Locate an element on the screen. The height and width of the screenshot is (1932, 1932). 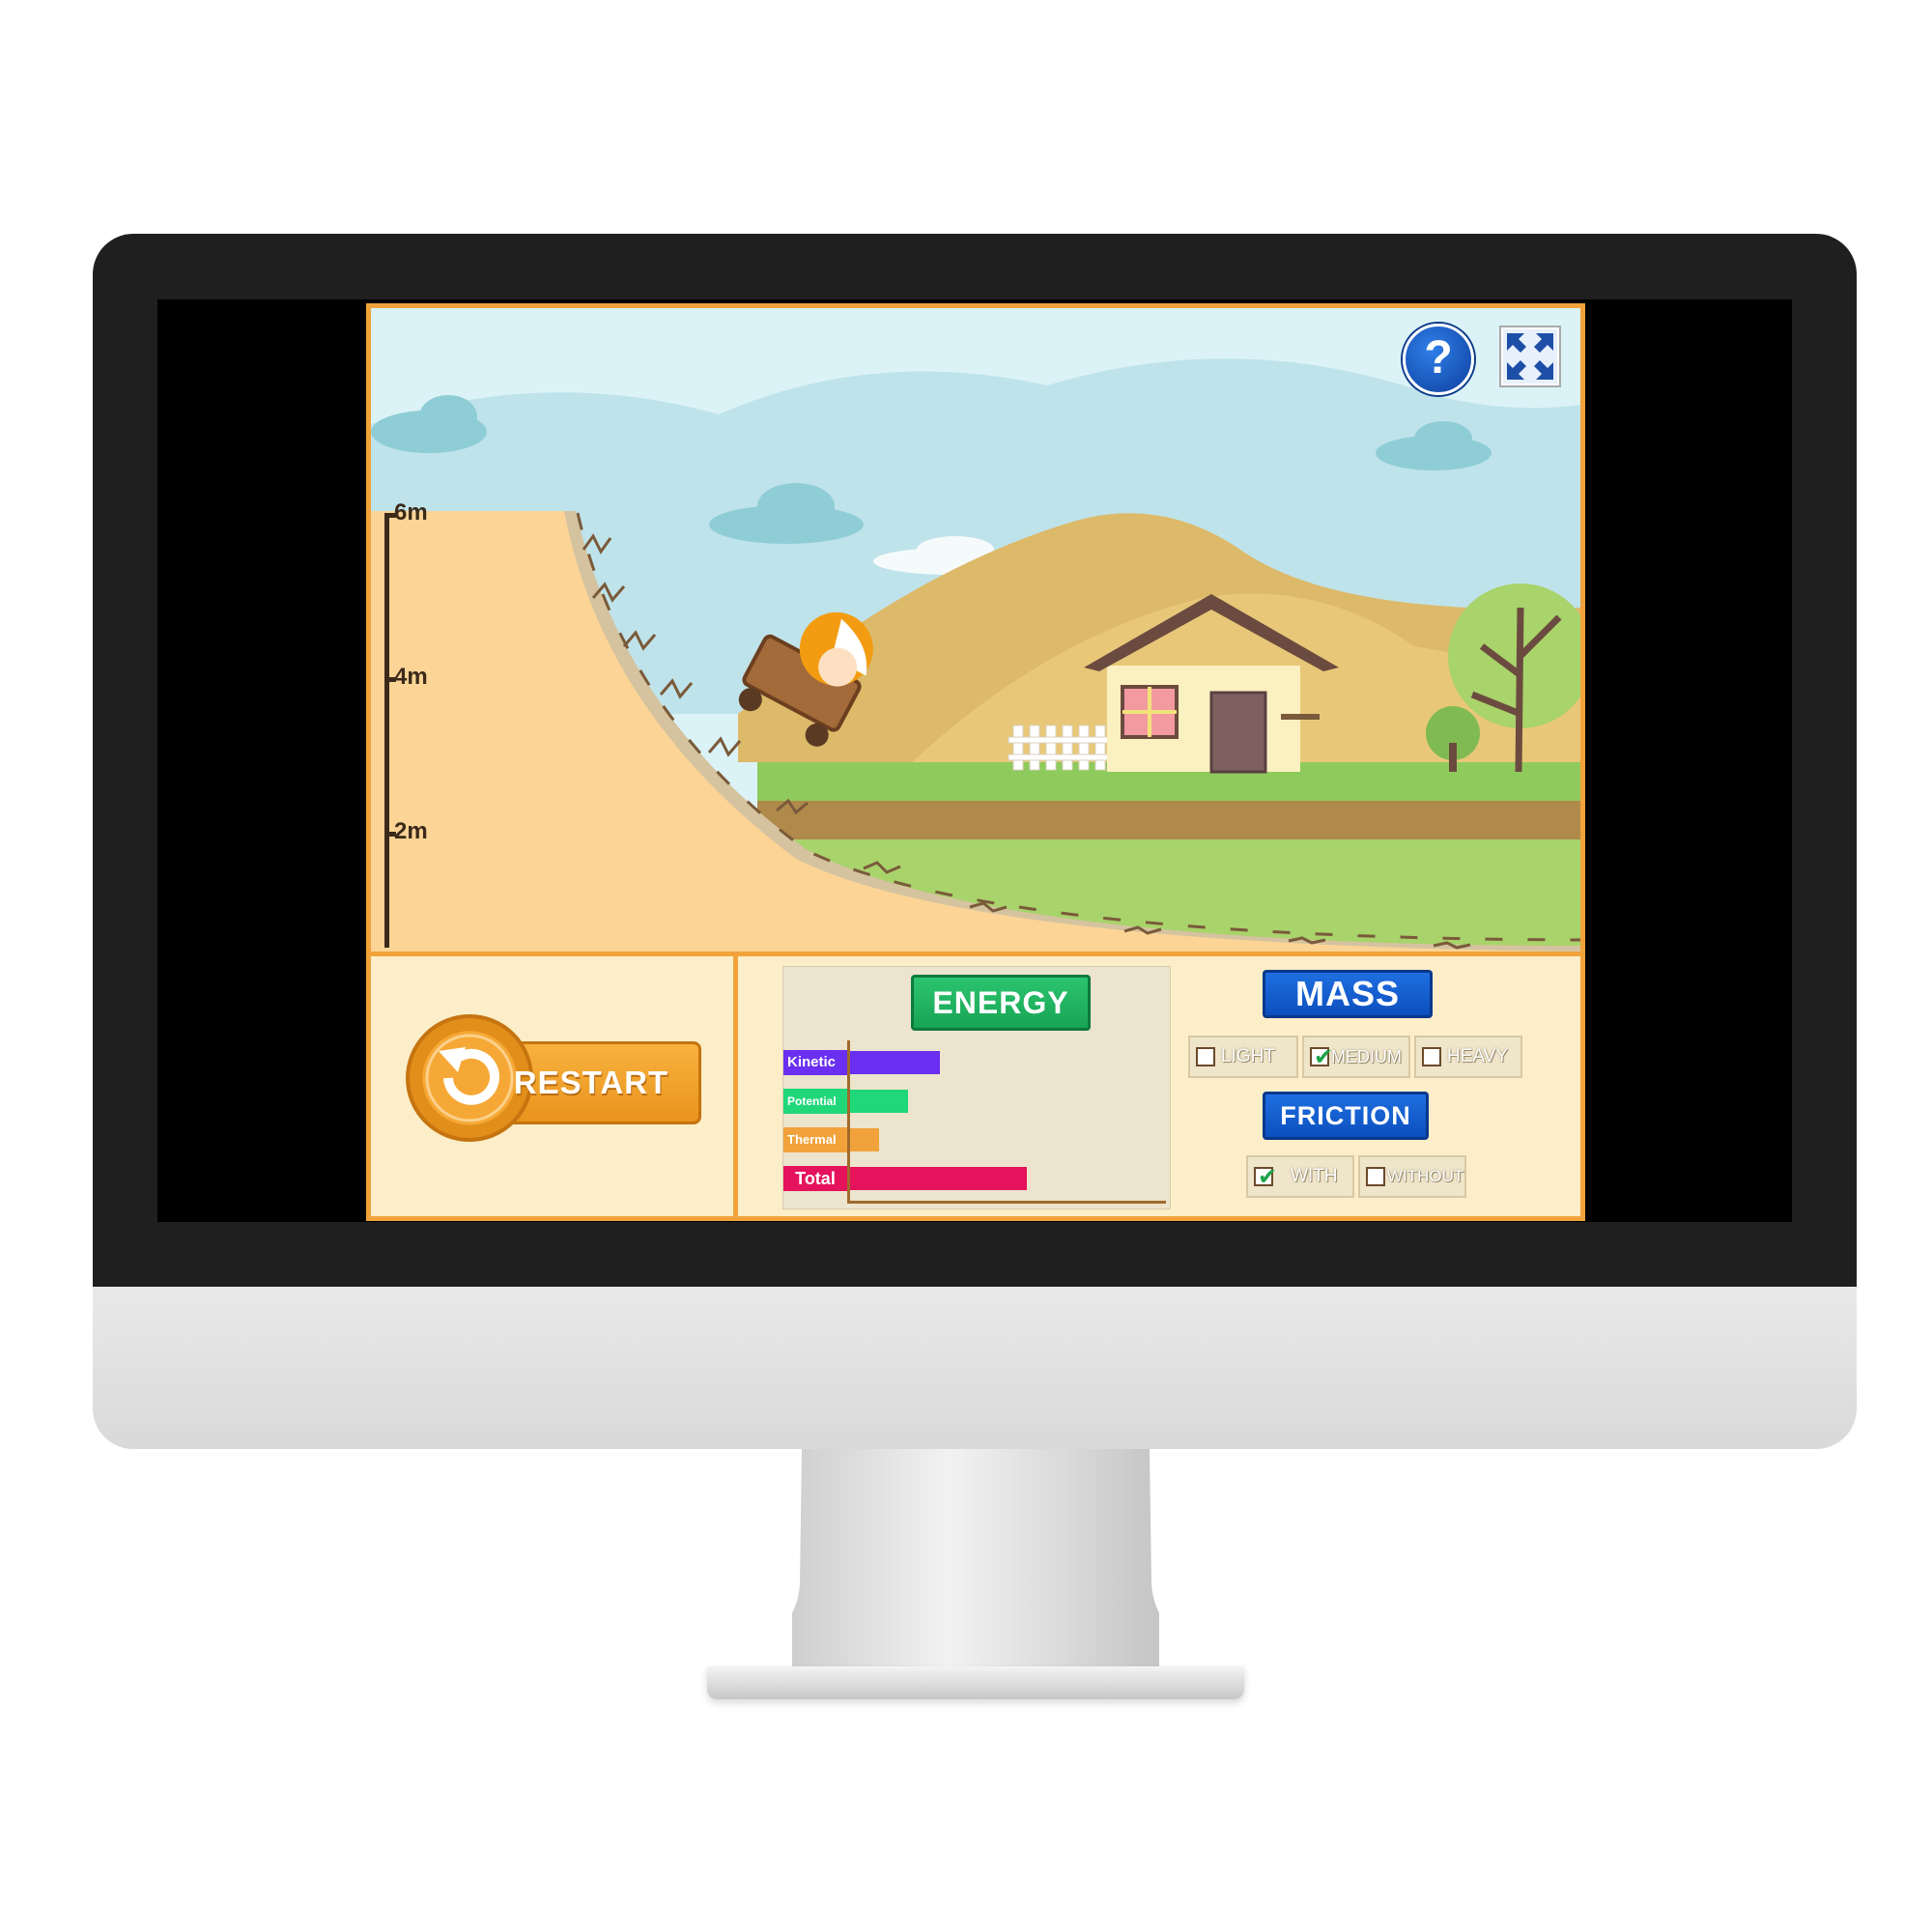
friction-option-label: WITHOUT is located at coordinates (1425, 1176).